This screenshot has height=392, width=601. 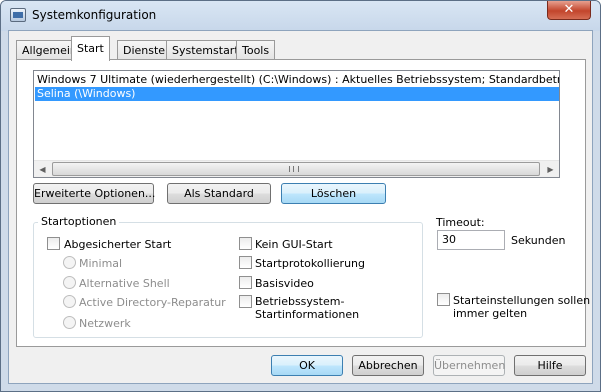 What do you see at coordinates (256, 50) in the screenshot?
I see `tab-tools: Tools` at bounding box center [256, 50].